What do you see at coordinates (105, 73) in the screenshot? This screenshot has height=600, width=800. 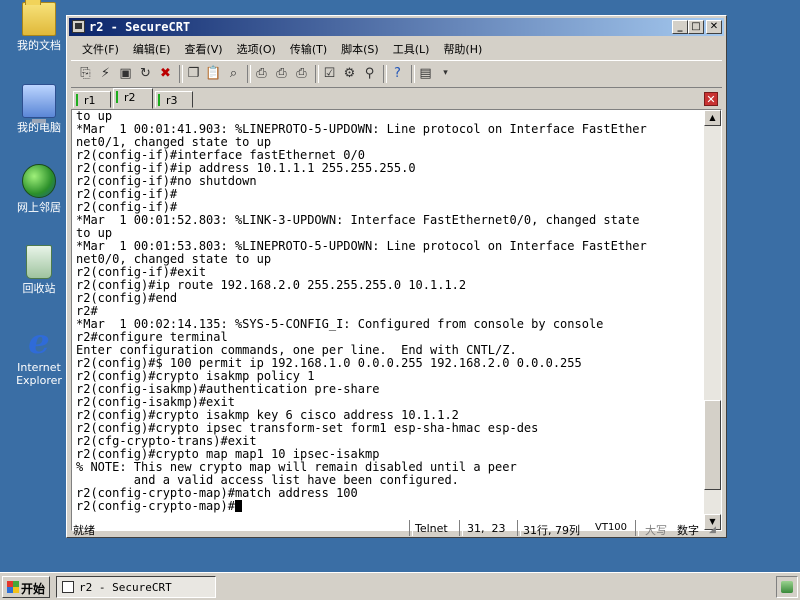 I see `quick-connect-icon: ⚡` at bounding box center [105, 73].